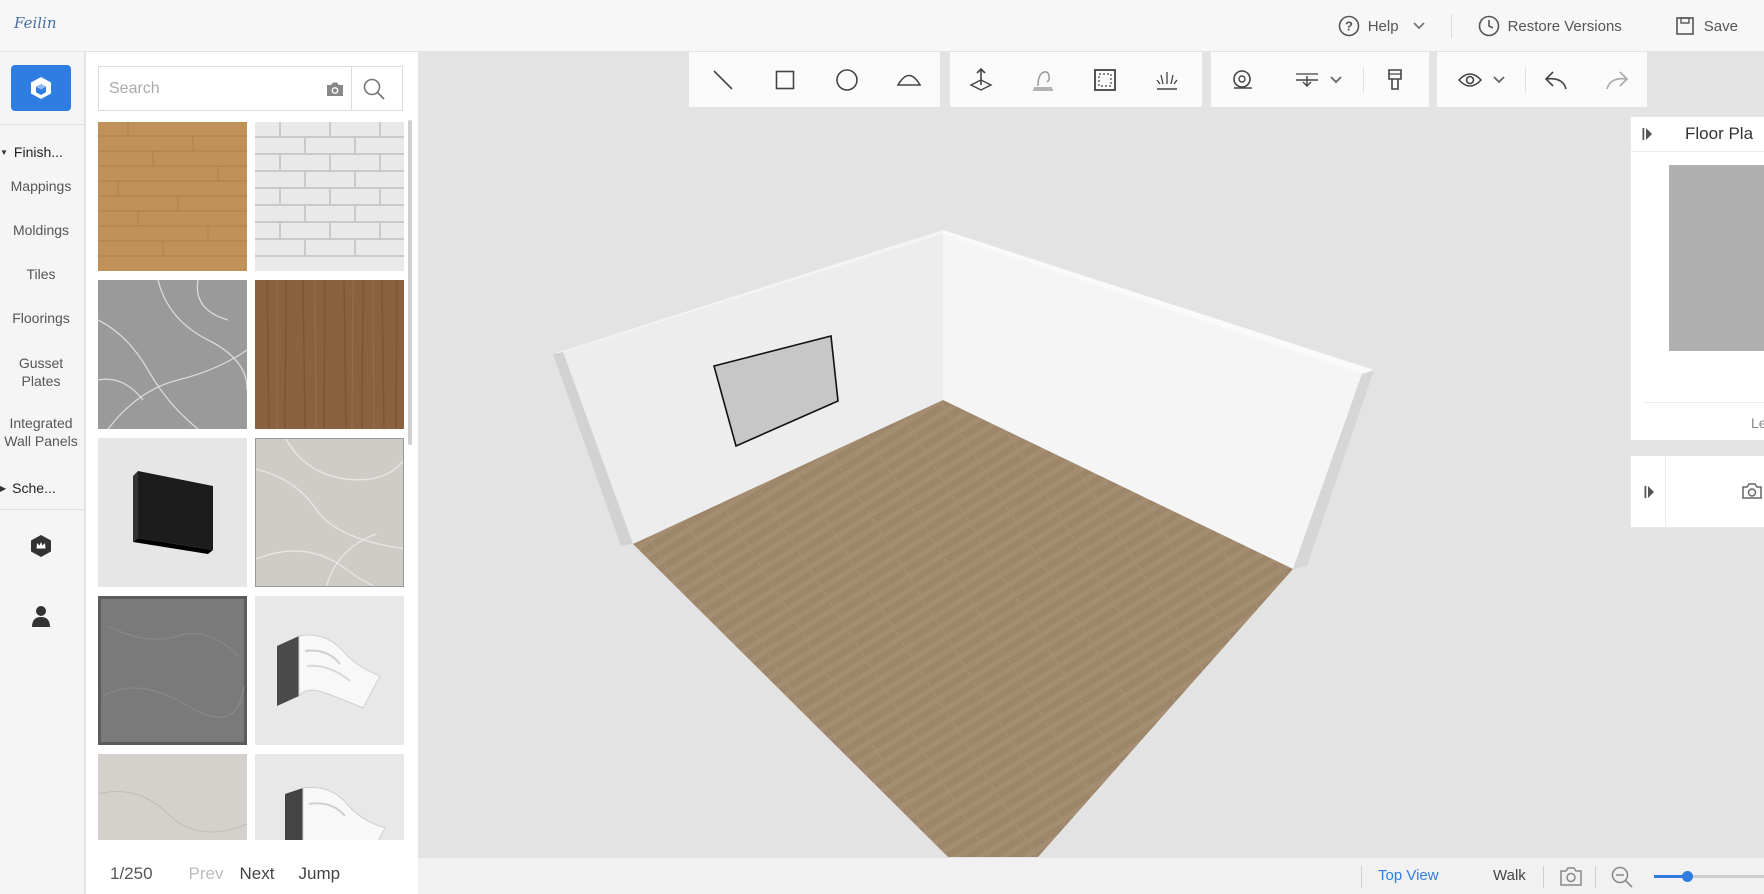 This screenshot has height=894, width=1764. Describe the element at coordinates (1383, 26) in the screenshot. I see `help-label: Help` at that location.